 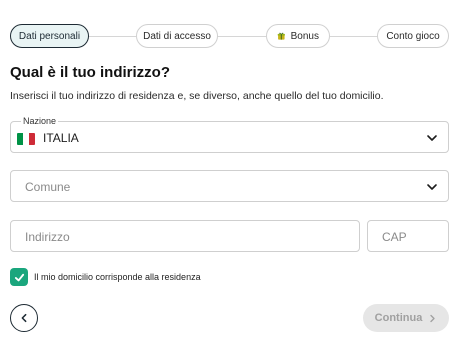 I want to click on bonus-icon, so click(x=281, y=36).